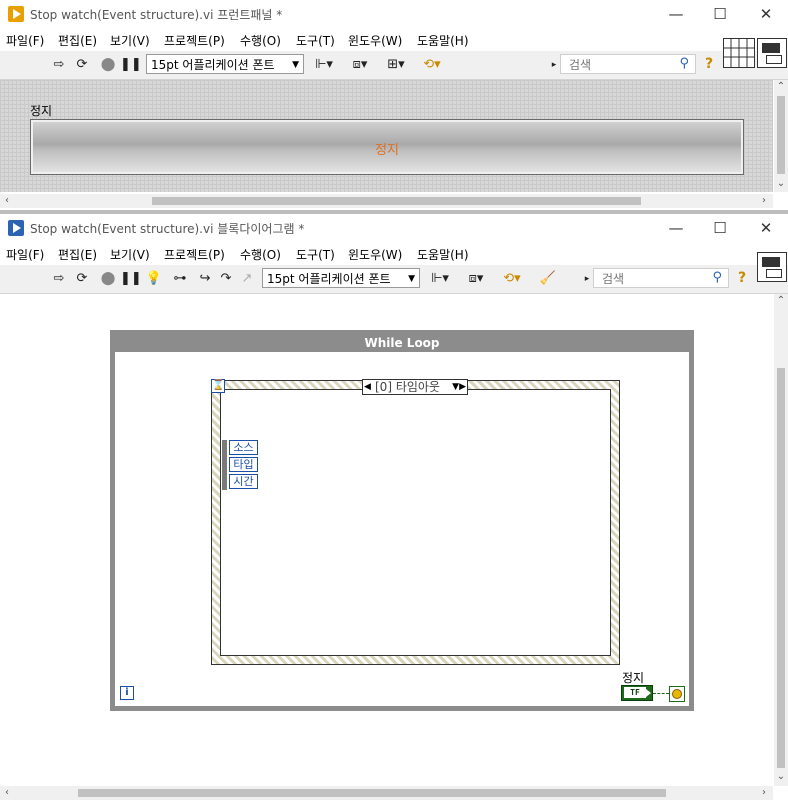  What do you see at coordinates (127, 693) in the screenshot?
I see `iteration-terminal: i` at bounding box center [127, 693].